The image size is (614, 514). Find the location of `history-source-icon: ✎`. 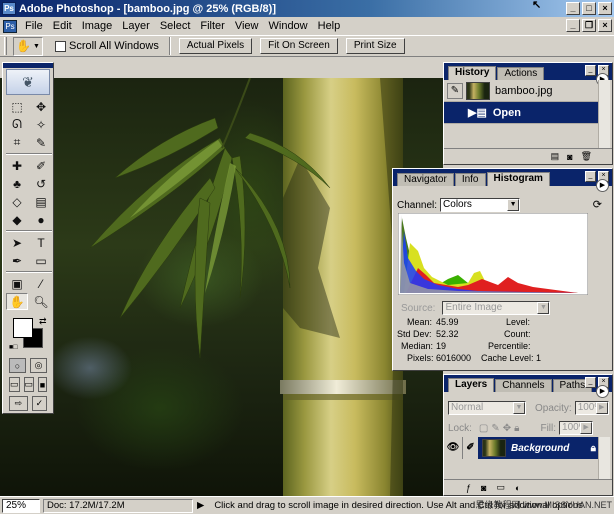

history-source-icon: ✎ is located at coordinates (455, 90).